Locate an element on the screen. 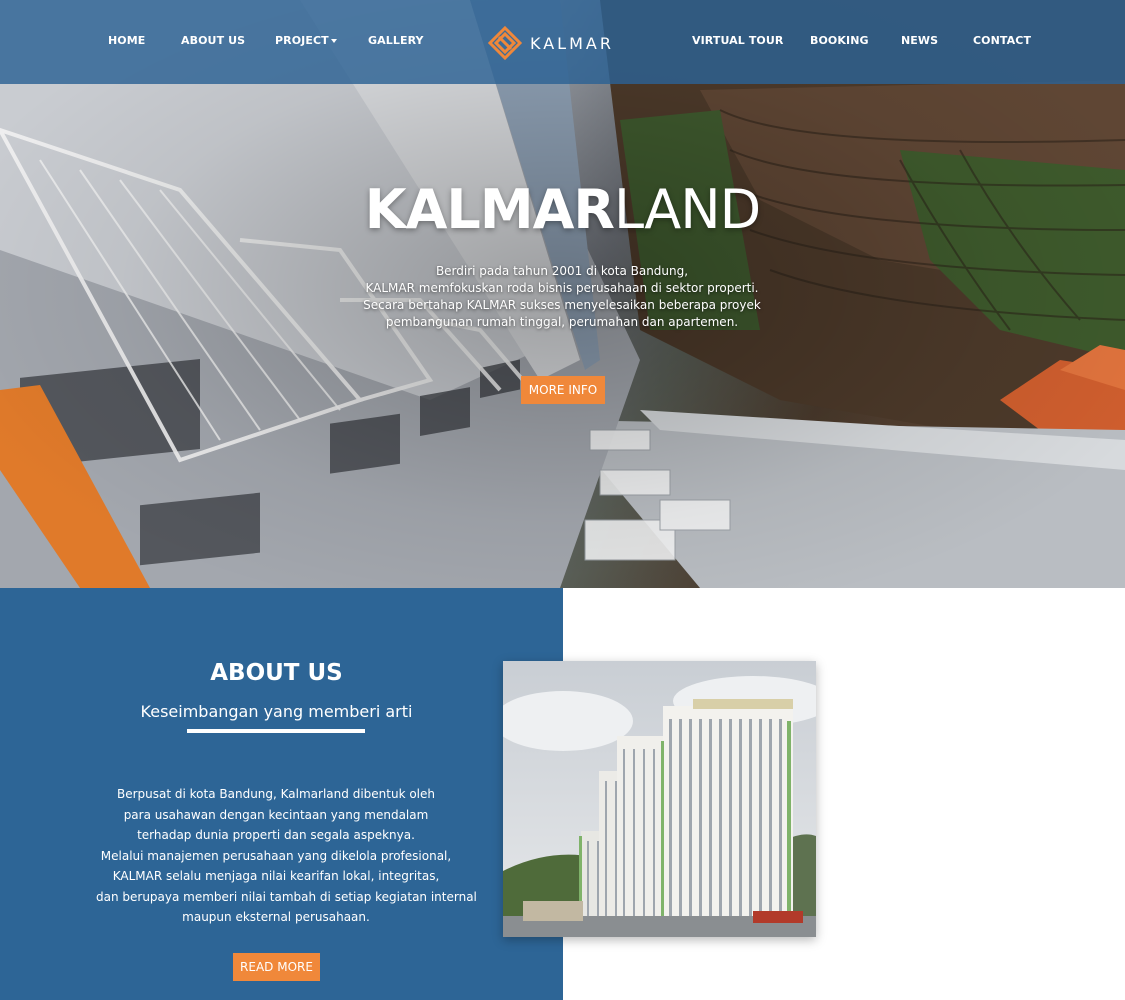  nav-about-us: ABOUT US is located at coordinates (213, 40).